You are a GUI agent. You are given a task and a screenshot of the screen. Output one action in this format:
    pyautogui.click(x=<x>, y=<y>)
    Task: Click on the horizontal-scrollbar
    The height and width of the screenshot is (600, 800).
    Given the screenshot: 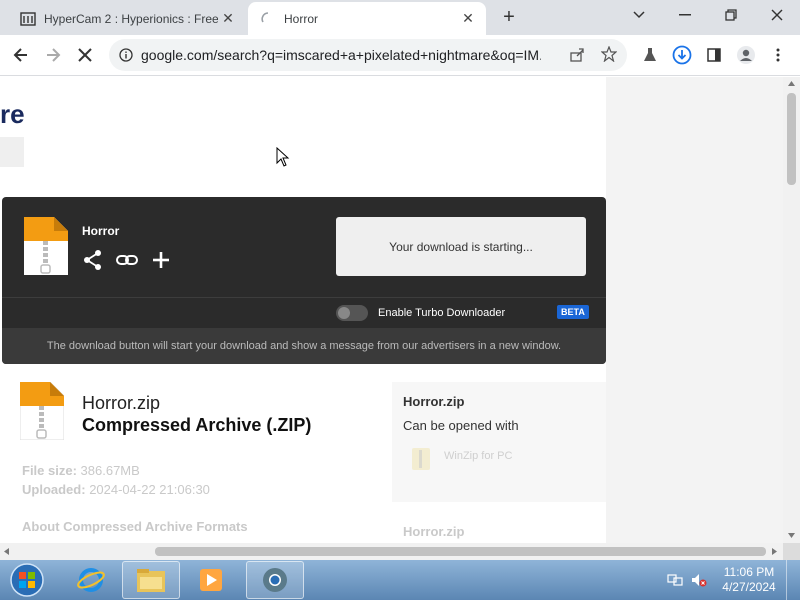 What is the action you would take?
    pyautogui.click(x=391, y=551)
    